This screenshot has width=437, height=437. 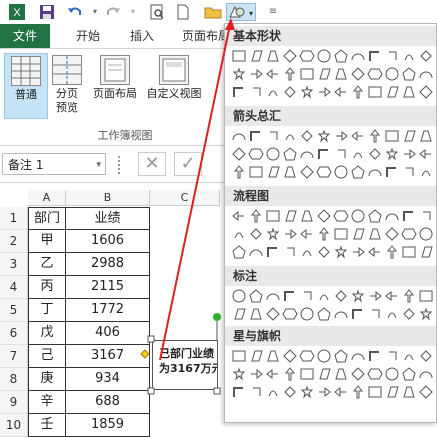 I want to click on column-header-c: C, so click(x=185, y=198).